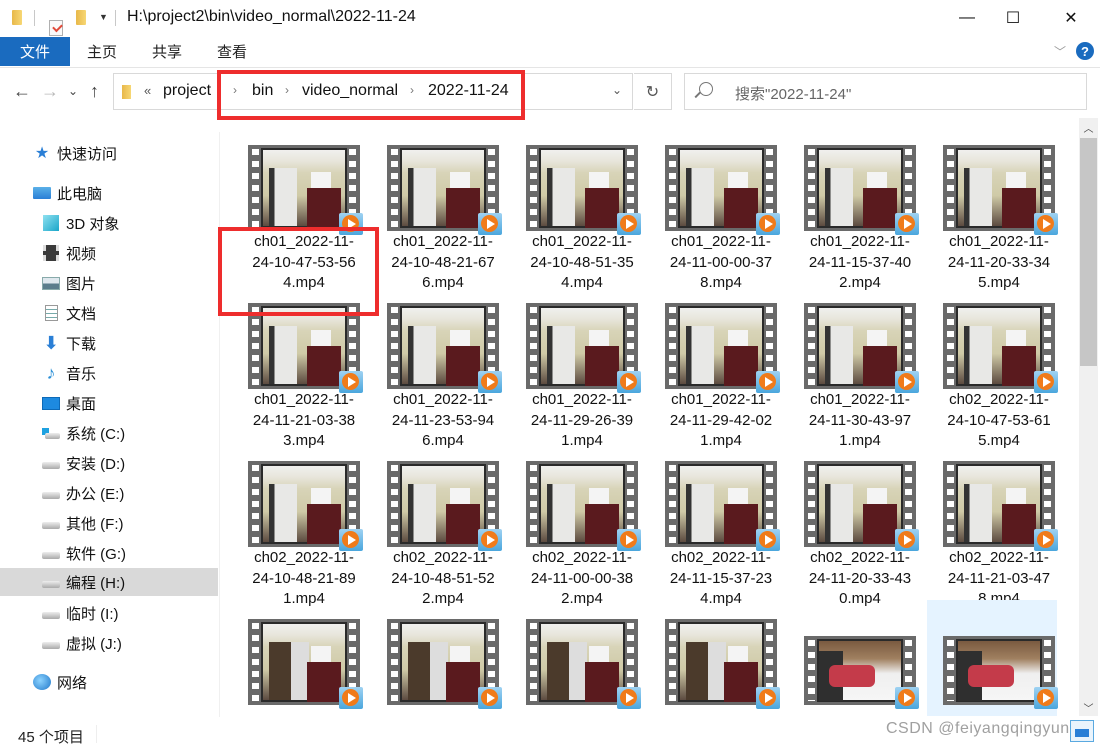 The height and width of the screenshot is (751, 1100). What do you see at coordinates (109, 463) in the screenshot?
I see `sidebar-item-drive-d: 安装 (D:)` at bounding box center [109, 463].